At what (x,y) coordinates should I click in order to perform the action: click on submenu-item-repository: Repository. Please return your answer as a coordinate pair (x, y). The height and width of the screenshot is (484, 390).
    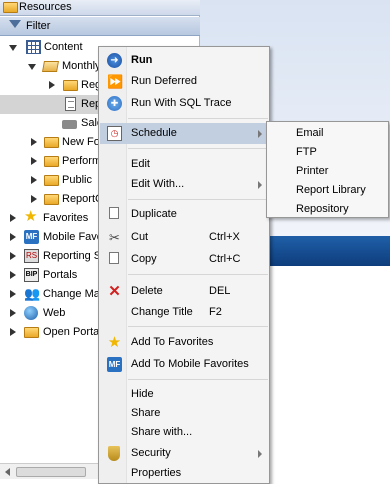
    Looking at the image, I should click on (322, 209).